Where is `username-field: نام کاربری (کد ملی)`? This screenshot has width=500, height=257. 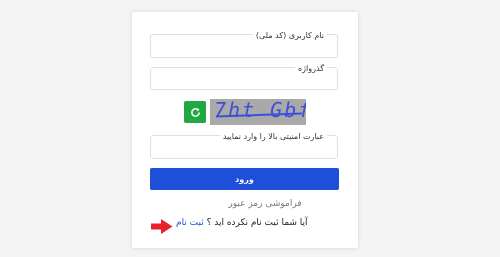
username-field: نام کاربری (کد ملی) is located at coordinates (244, 44).